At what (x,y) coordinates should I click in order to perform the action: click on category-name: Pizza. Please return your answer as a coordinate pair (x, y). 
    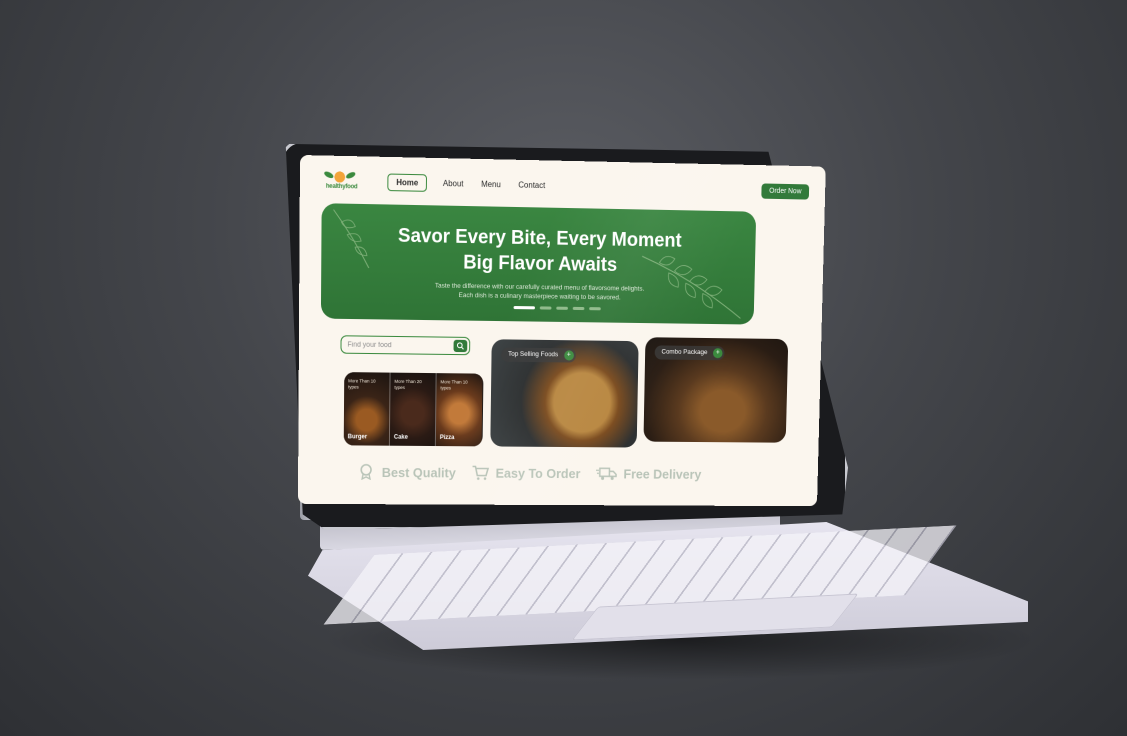
    Looking at the image, I should click on (447, 438).